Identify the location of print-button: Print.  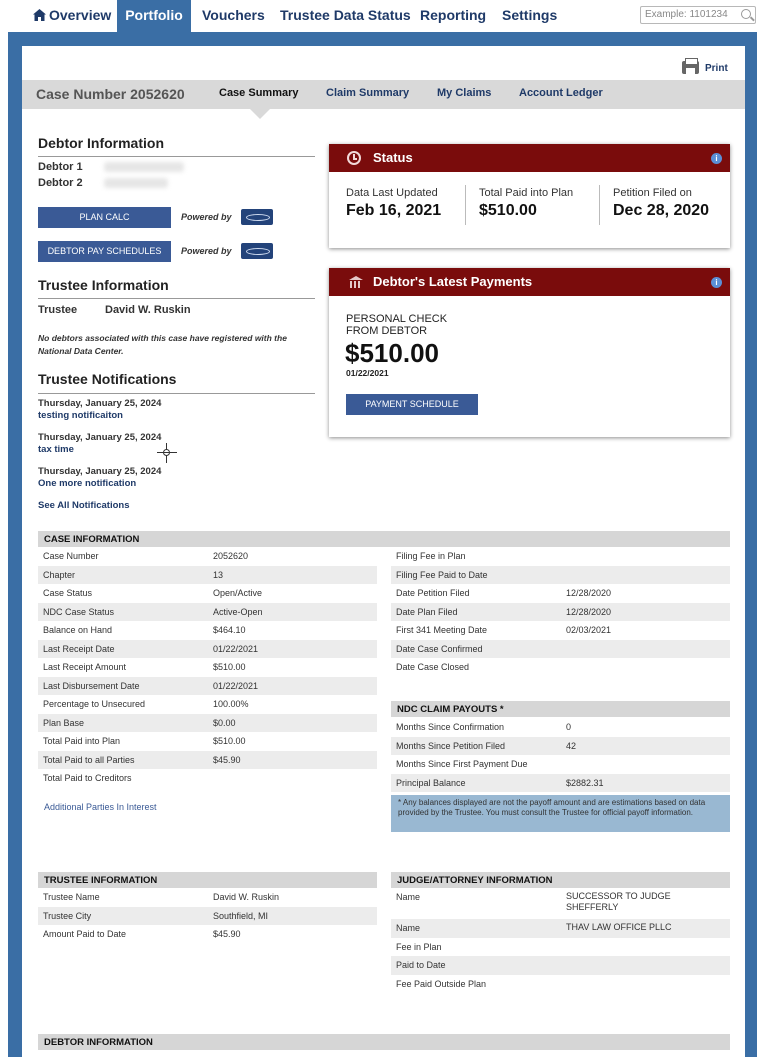
(705, 66).